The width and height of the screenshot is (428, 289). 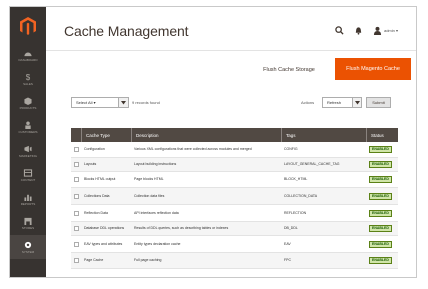 I want to click on bar-chart-icon, so click(x=28, y=197).